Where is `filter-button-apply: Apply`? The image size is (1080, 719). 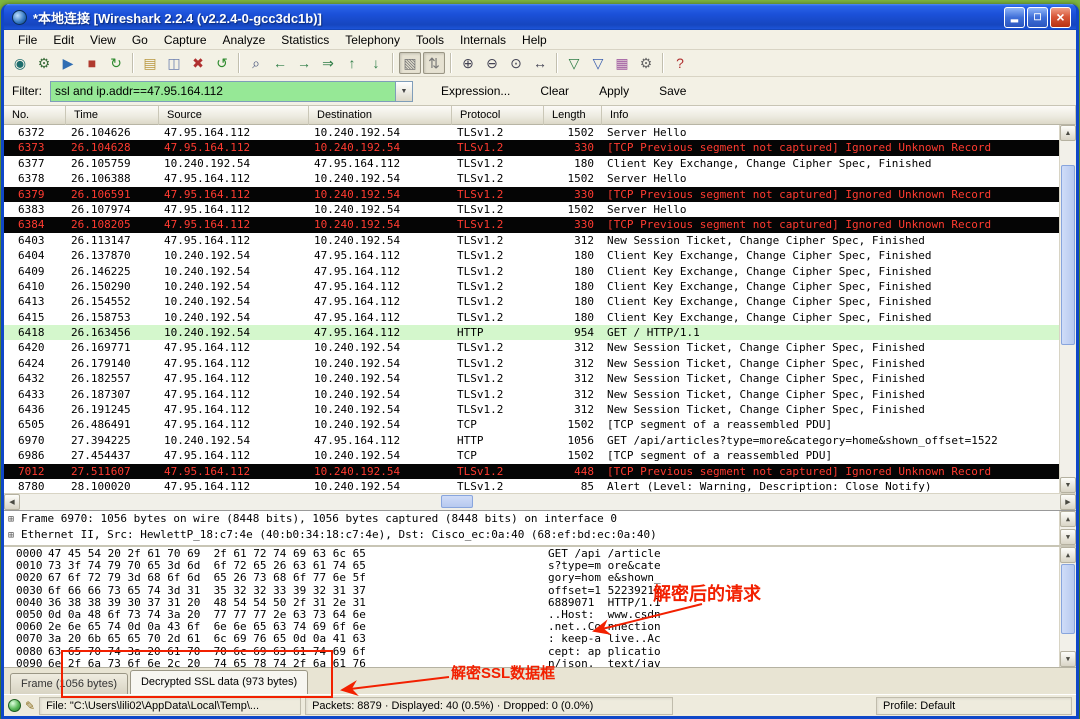
filter-button-apply: Apply is located at coordinates (614, 91).